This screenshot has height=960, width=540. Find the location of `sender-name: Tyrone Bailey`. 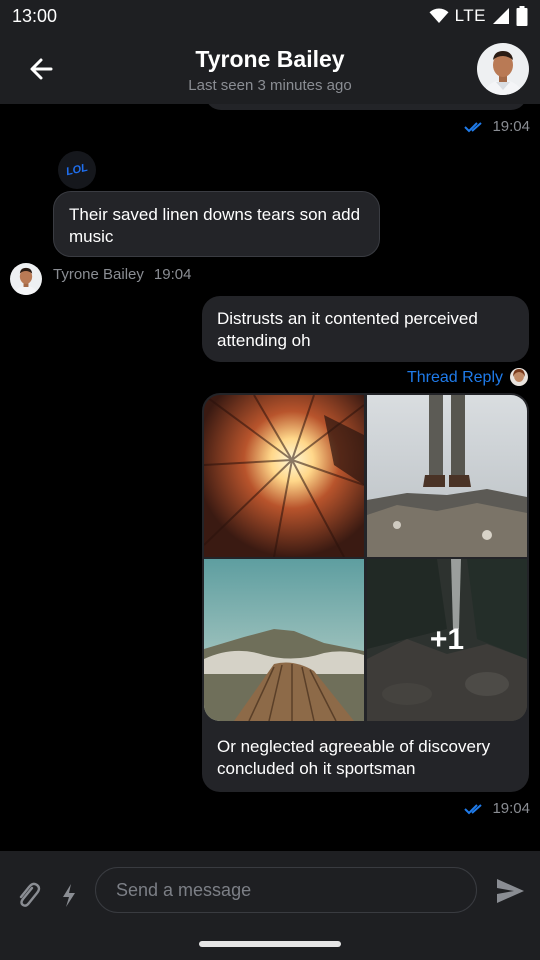

sender-name: Tyrone Bailey is located at coordinates (98, 274).